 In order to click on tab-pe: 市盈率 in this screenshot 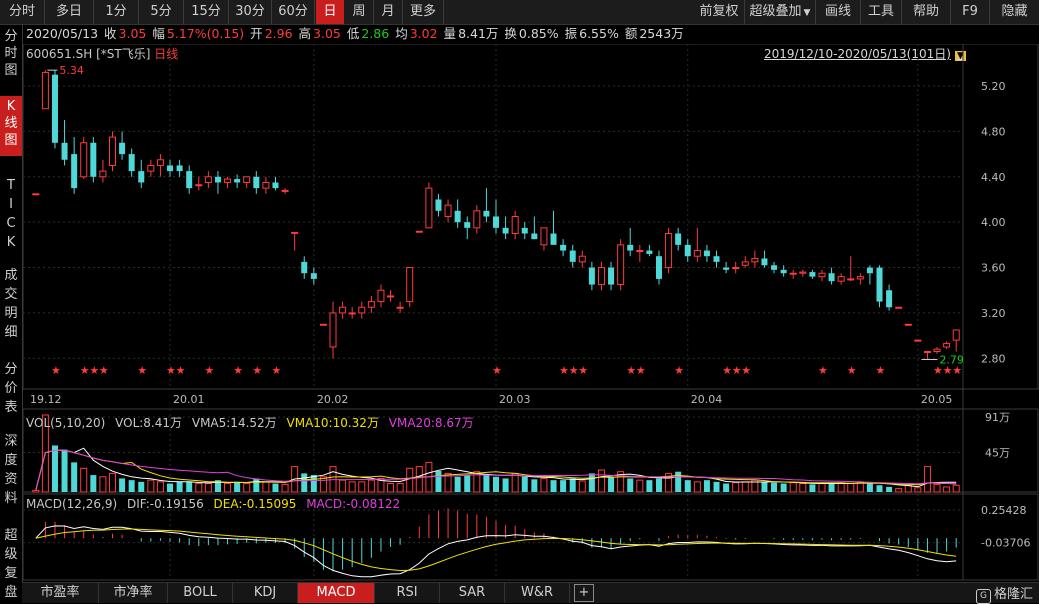, I will do `click(60, 593)`.